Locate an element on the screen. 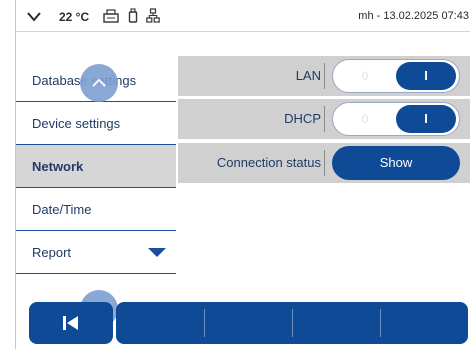 The image size is (470, 349). menu-item-label: Date/Time is located at coordinates (62, 209).